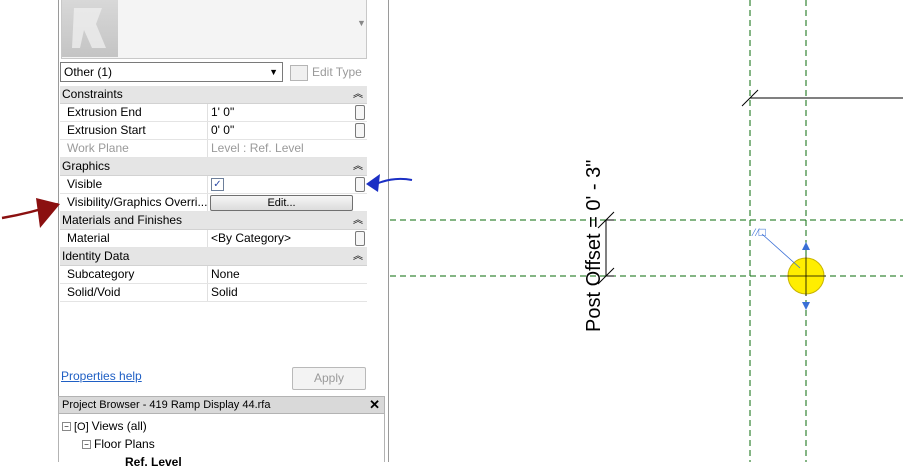 Image resolution: width=903 pixels, height=469 pixels. I want to click on annotation-blue-arrow, so click(394, 181).